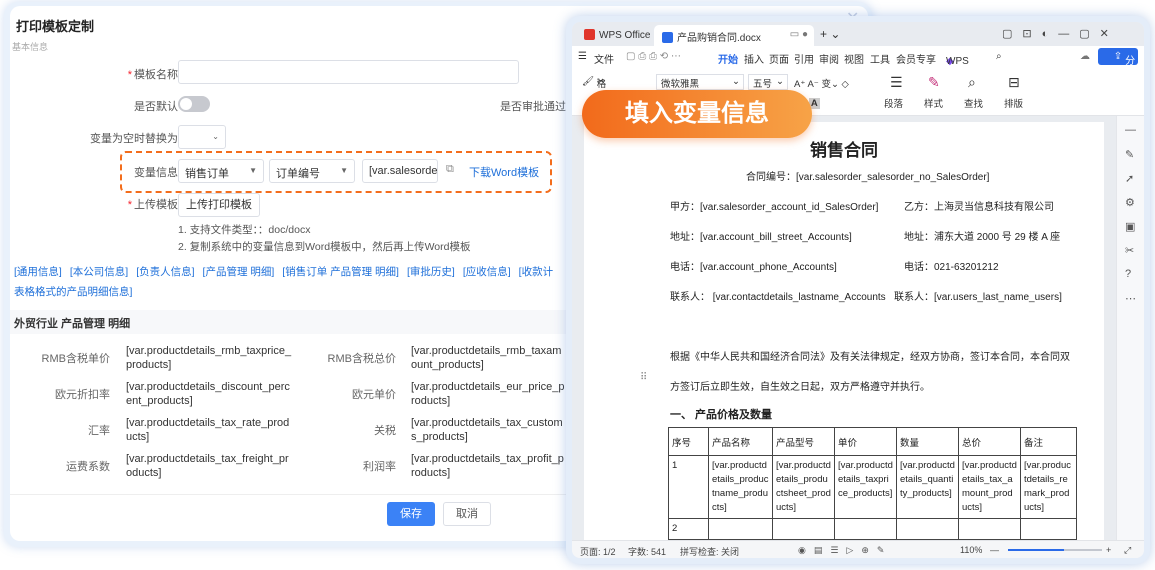 This screenshot has width=1155, height=570. Describe the element at coordinates (411, 514) in the screenshot. I see `save-button: 保存` at that location.